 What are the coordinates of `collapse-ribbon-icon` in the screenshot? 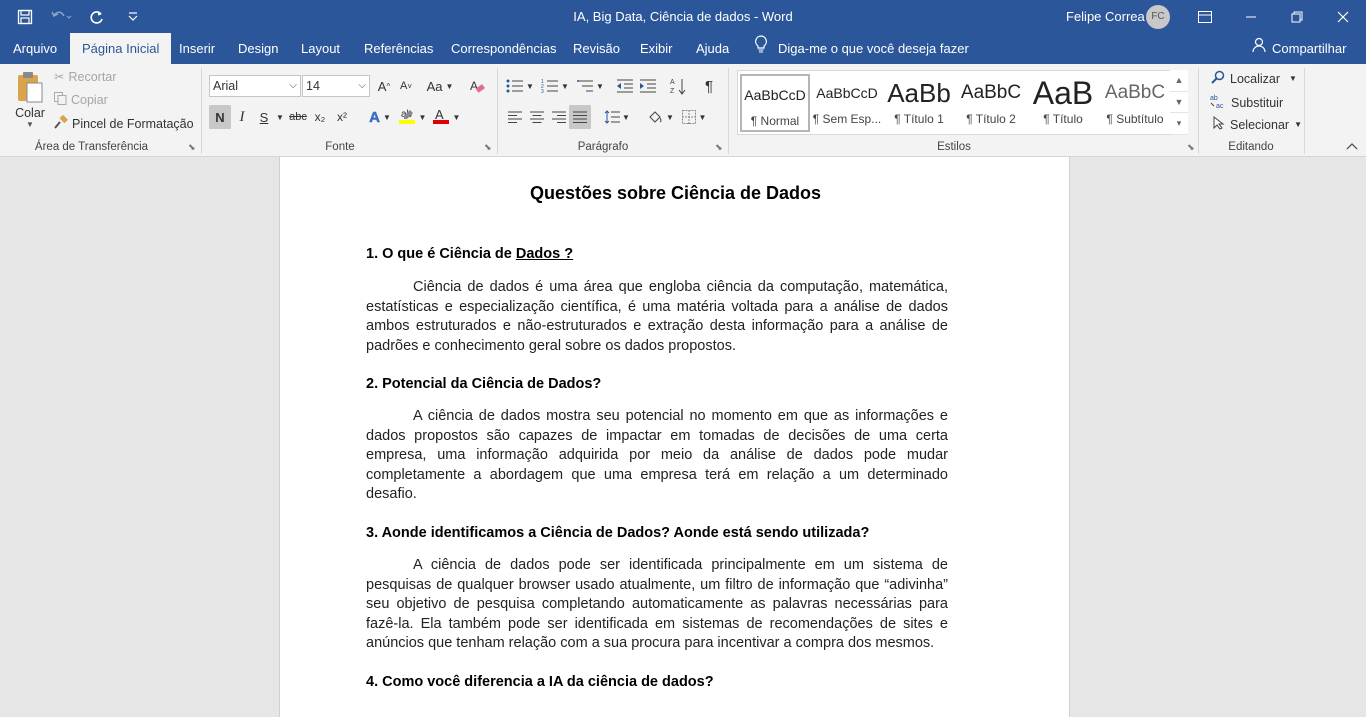 It's located at (1352, 146).